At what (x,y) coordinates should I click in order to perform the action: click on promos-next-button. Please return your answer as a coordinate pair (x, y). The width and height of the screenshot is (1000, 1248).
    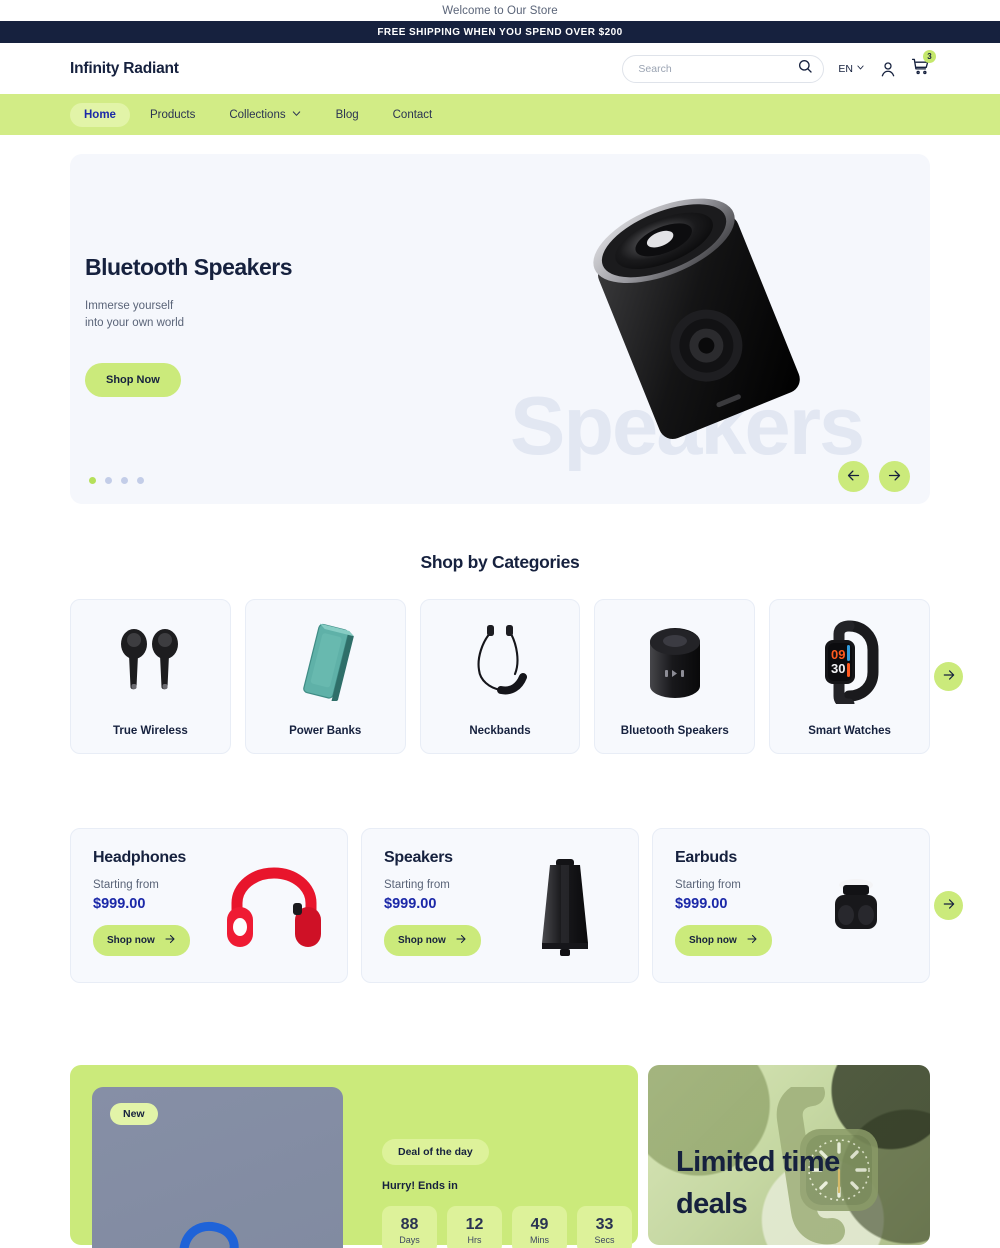
    Looking at the image, I should click on (948, 905).